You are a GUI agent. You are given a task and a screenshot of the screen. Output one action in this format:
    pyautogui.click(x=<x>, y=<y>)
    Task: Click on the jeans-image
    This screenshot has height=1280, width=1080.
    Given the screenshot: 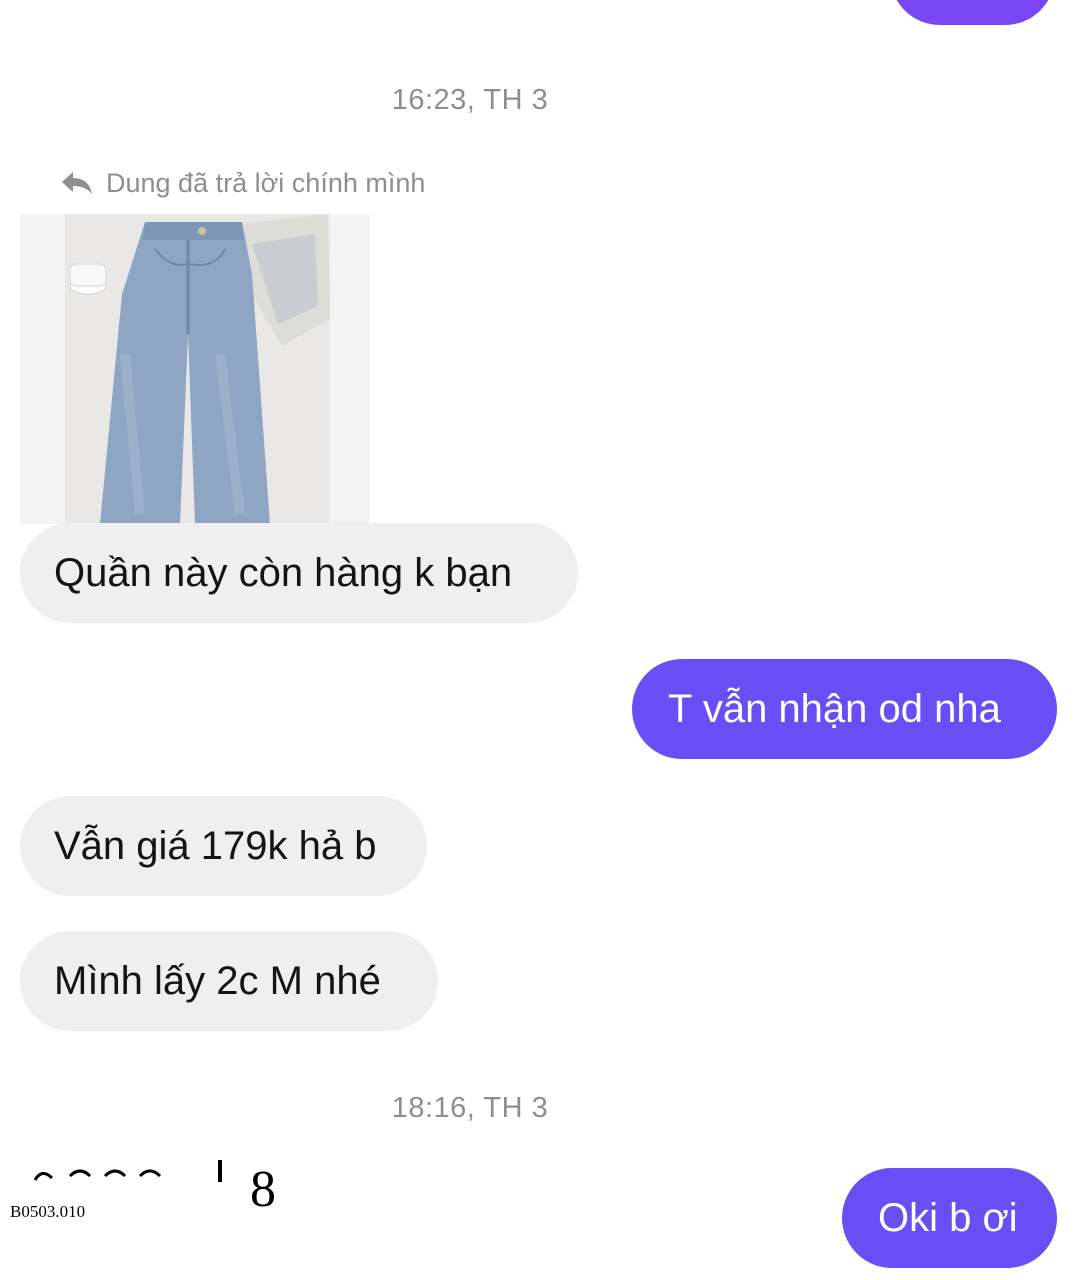 What is the action you would take?
    pyautogui.click(x=195, y=369)
    